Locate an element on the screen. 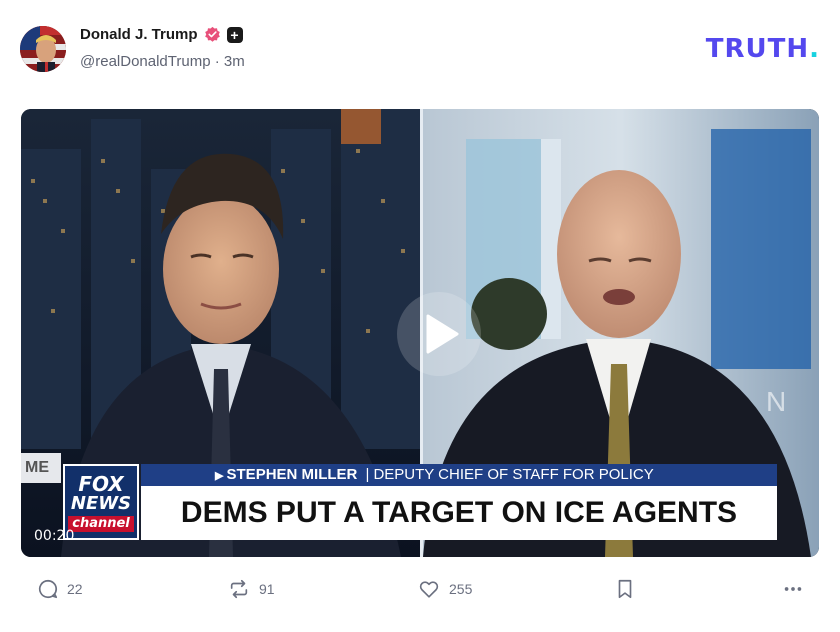  more-icon is located at coordinates (793, 589).